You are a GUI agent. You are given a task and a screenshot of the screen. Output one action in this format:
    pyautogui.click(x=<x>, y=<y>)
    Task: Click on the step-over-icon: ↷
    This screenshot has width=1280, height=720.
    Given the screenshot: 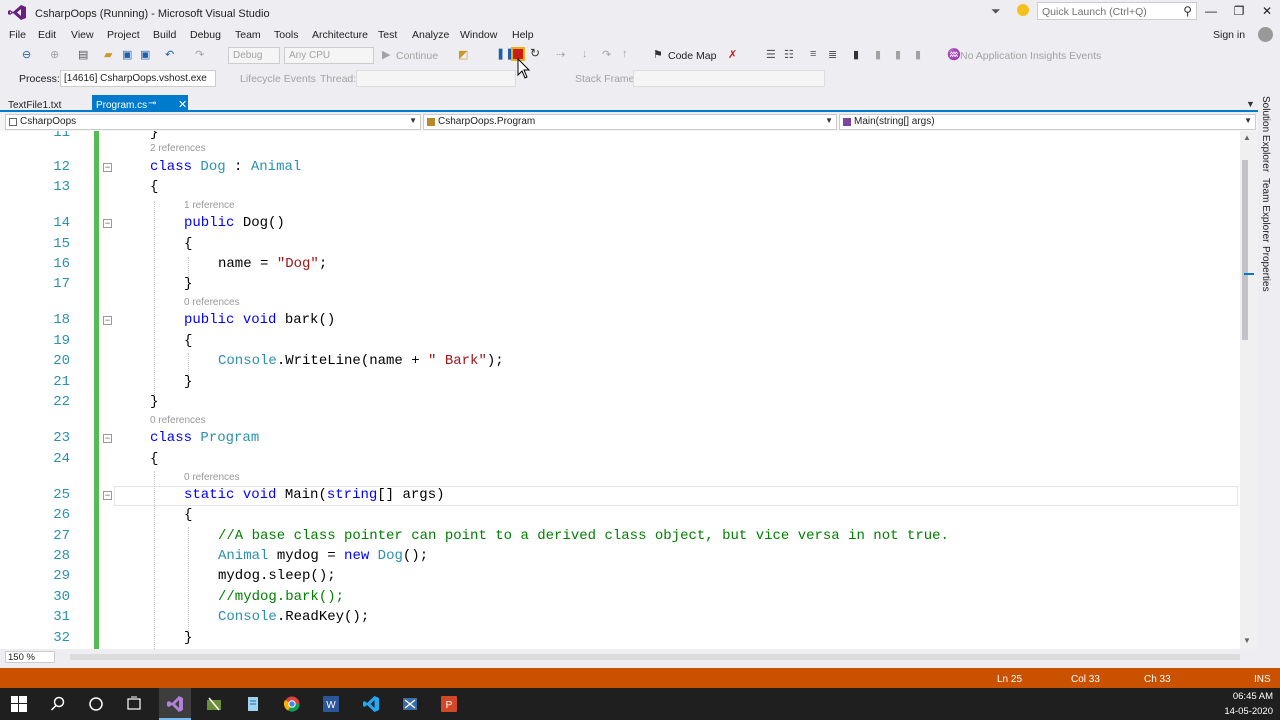 What is the action you would take?
    pyautogui.click(x=606, y=54)
    